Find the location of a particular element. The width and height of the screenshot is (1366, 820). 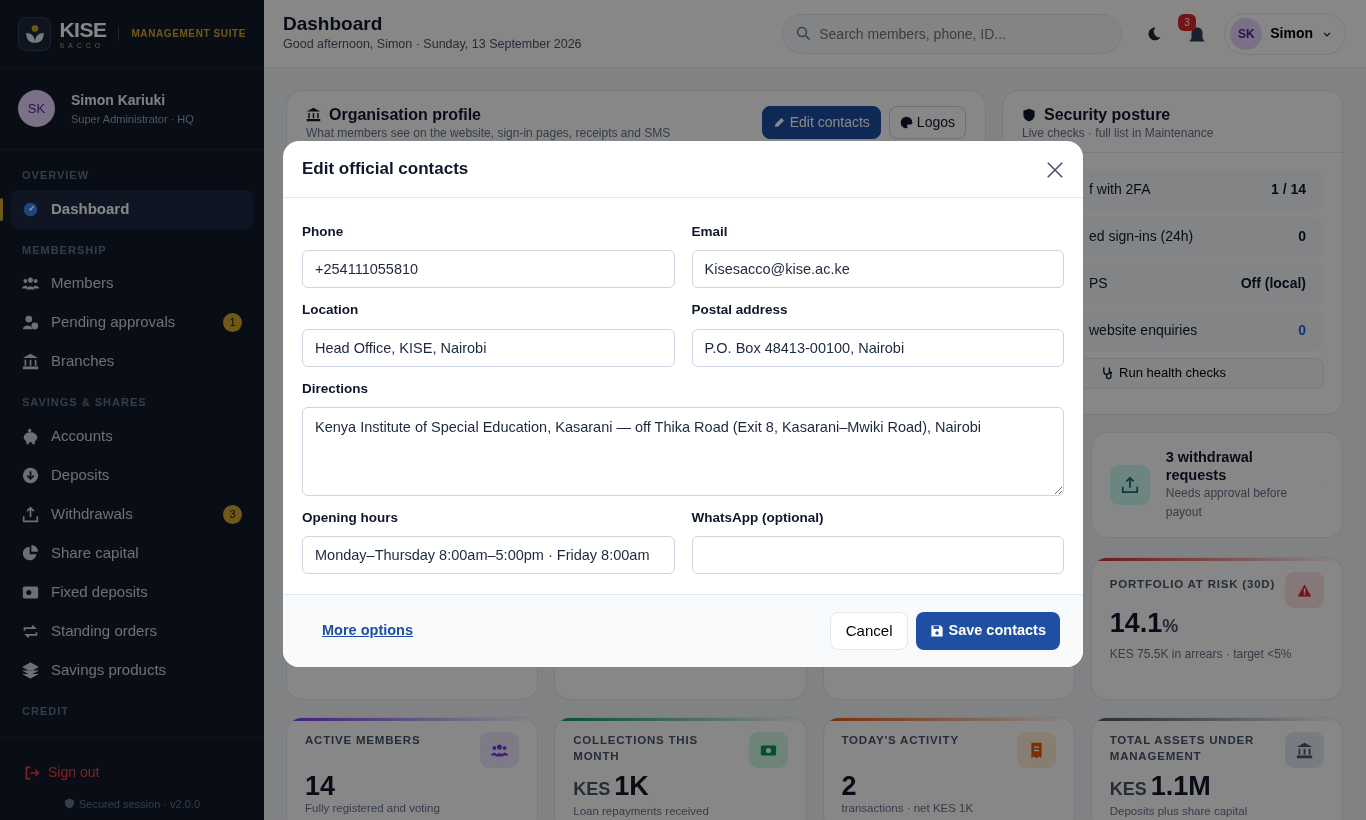

check-label: f with 2FA is located at coordinates (1119, 190).